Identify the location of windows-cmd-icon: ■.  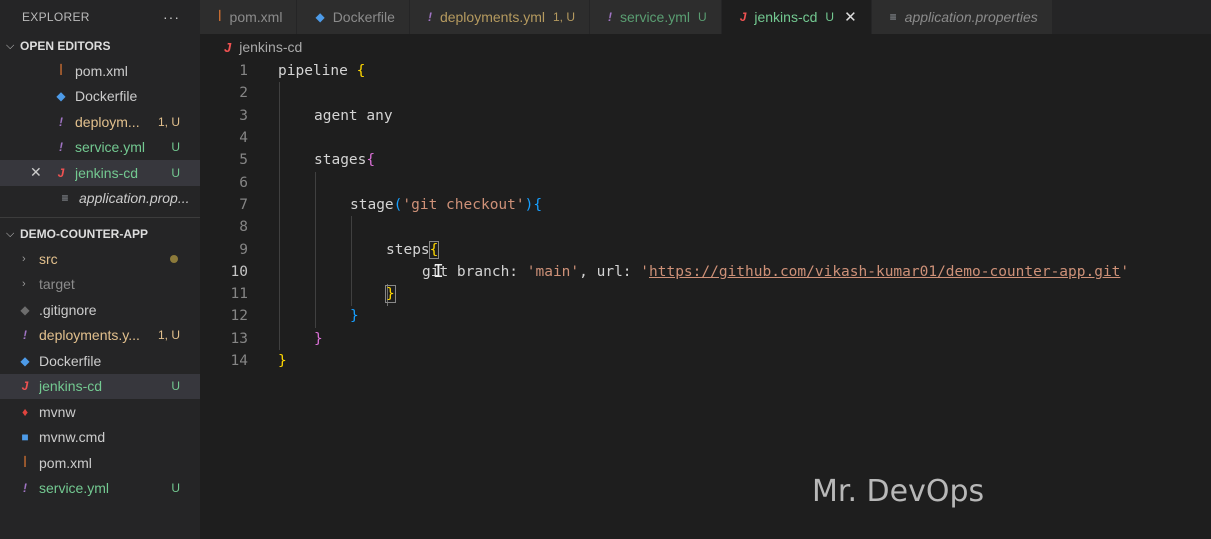
(25, 437).